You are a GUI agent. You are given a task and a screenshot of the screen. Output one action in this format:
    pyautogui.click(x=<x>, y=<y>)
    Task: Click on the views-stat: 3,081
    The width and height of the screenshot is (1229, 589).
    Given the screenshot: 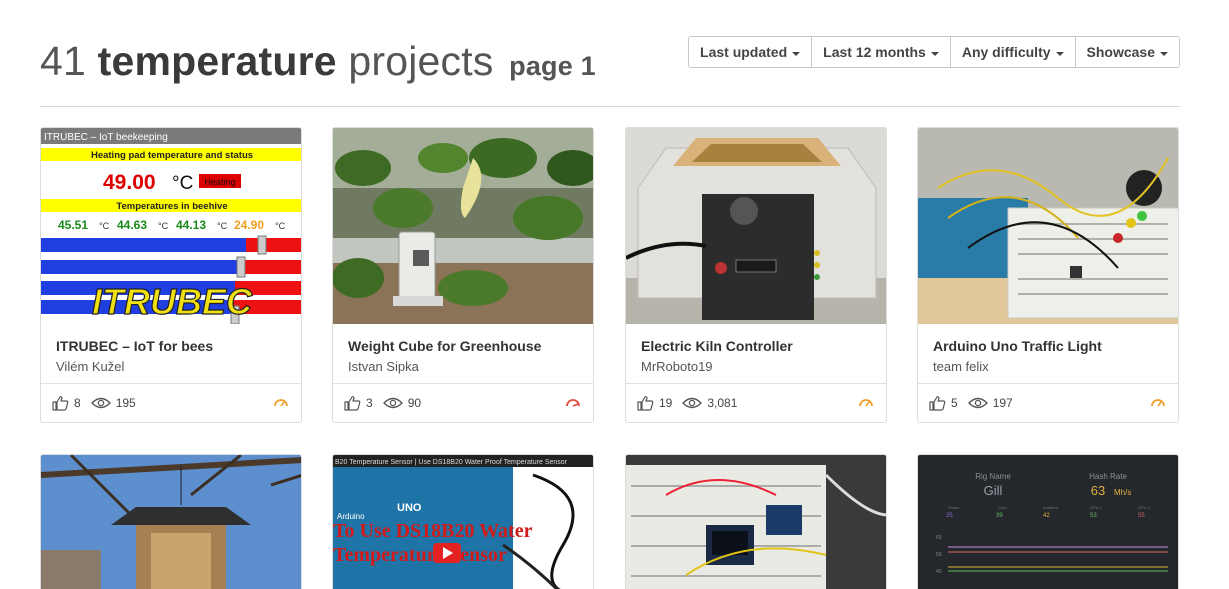 What is the action you would take?
    pyautogui.click(x=709, y=403)
    